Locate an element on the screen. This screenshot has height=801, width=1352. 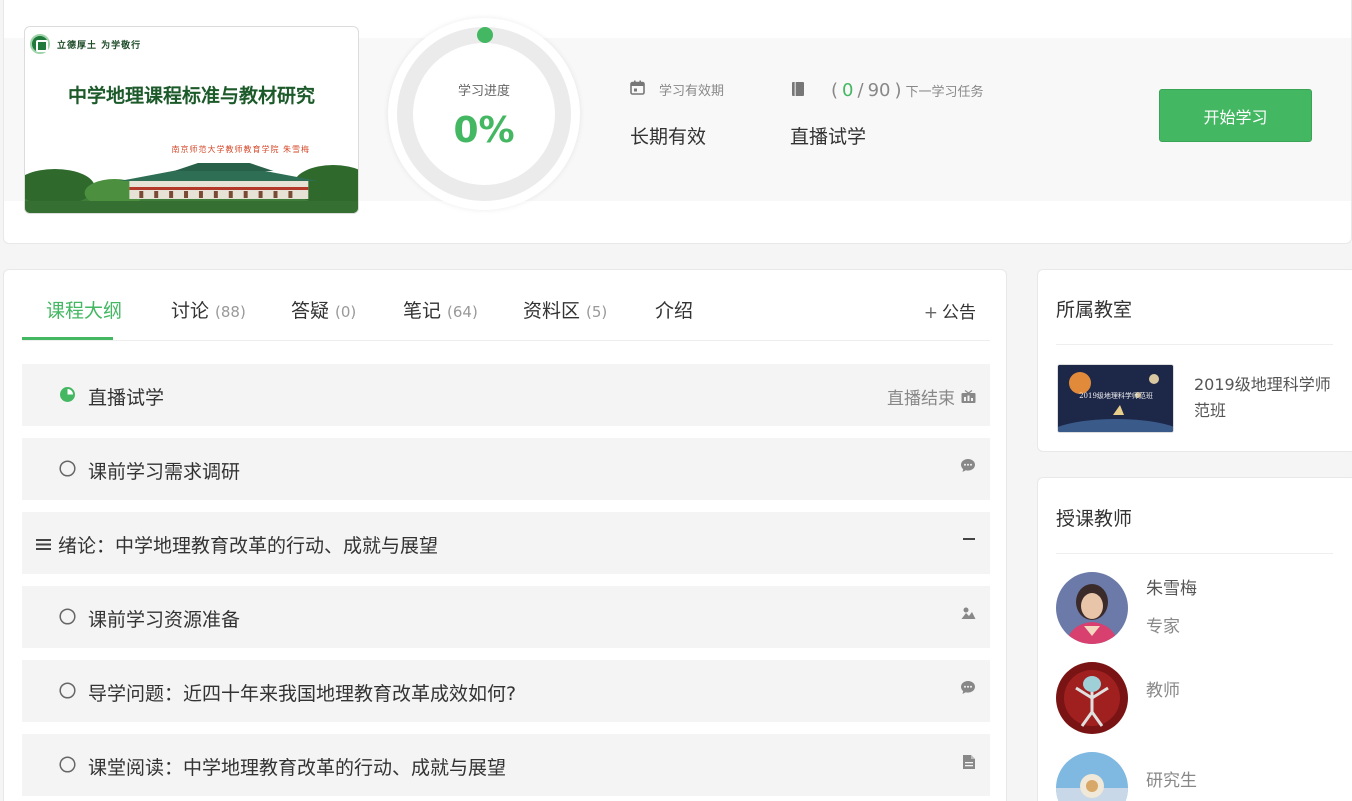
school-logo-icon is located at coordinates (40, 44).